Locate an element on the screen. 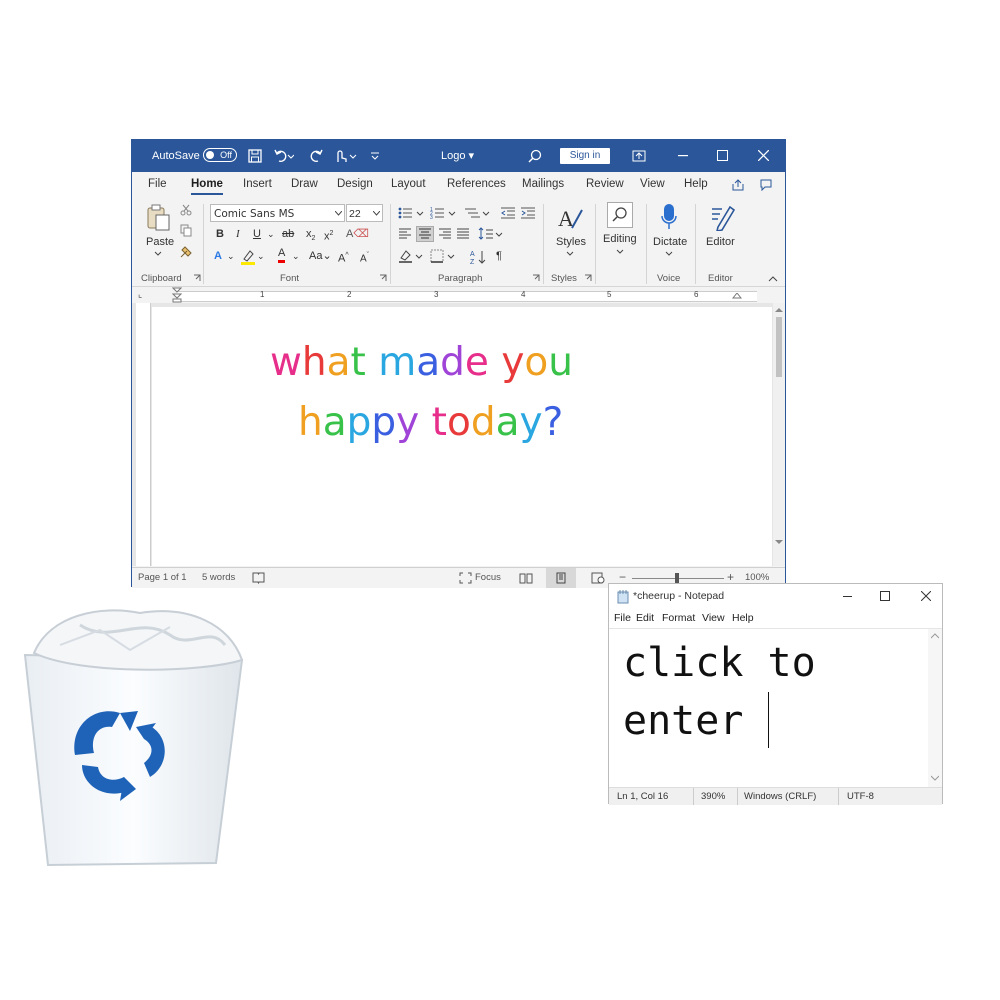  undo-icon is located at coordinates (284, 156).